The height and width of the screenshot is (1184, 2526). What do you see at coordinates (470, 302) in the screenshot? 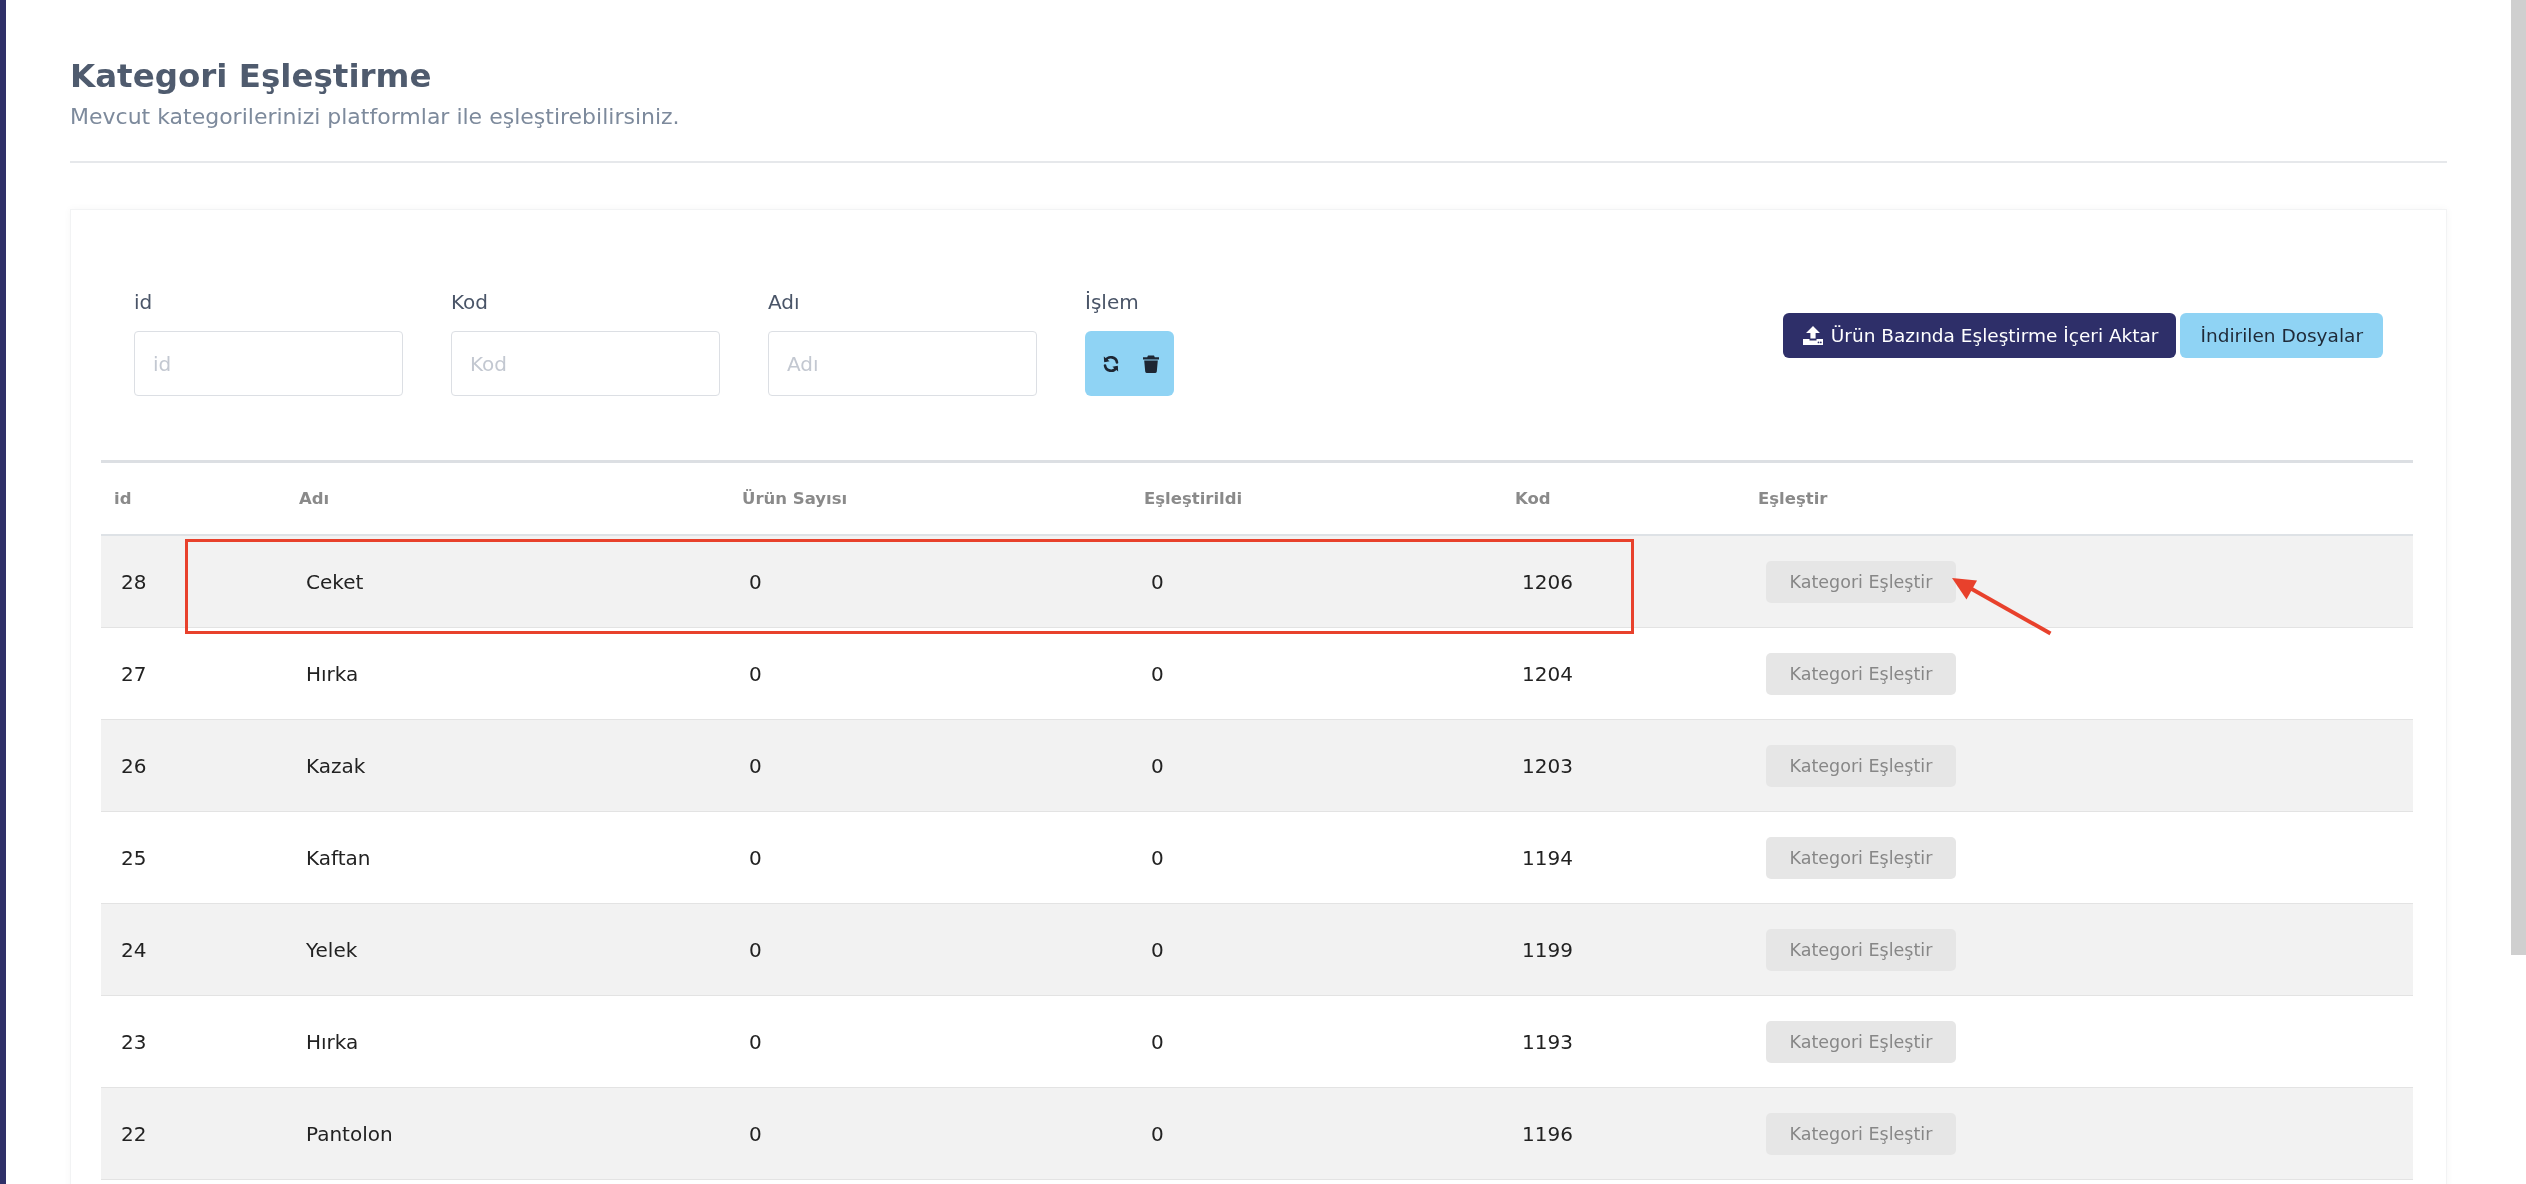
I see `filter-label: Kod` at bounding box center [470, 302].